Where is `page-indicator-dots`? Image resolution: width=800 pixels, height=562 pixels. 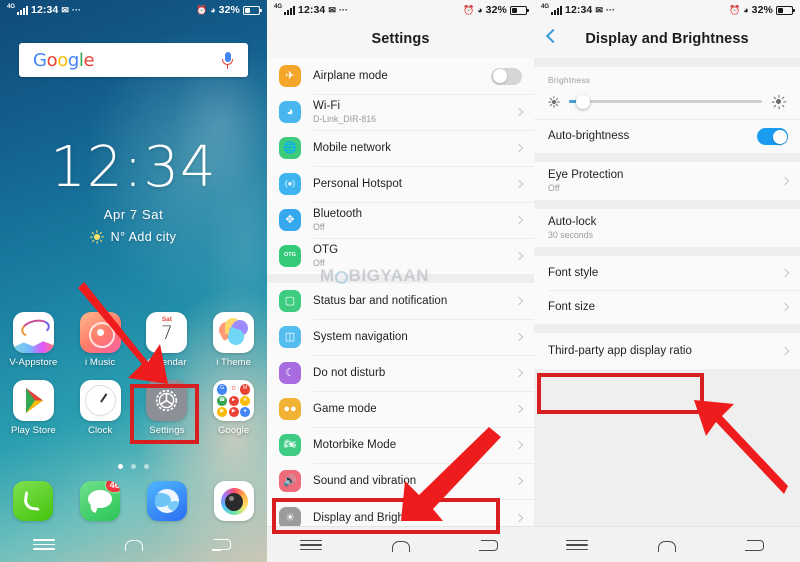 page-indicator-dots is located at coordinates (133, 466).